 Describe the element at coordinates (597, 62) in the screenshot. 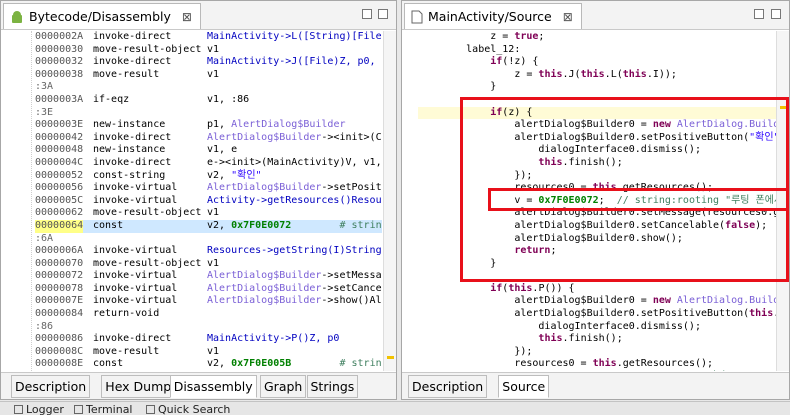

I see `source-line: if(!z) {` at that location.